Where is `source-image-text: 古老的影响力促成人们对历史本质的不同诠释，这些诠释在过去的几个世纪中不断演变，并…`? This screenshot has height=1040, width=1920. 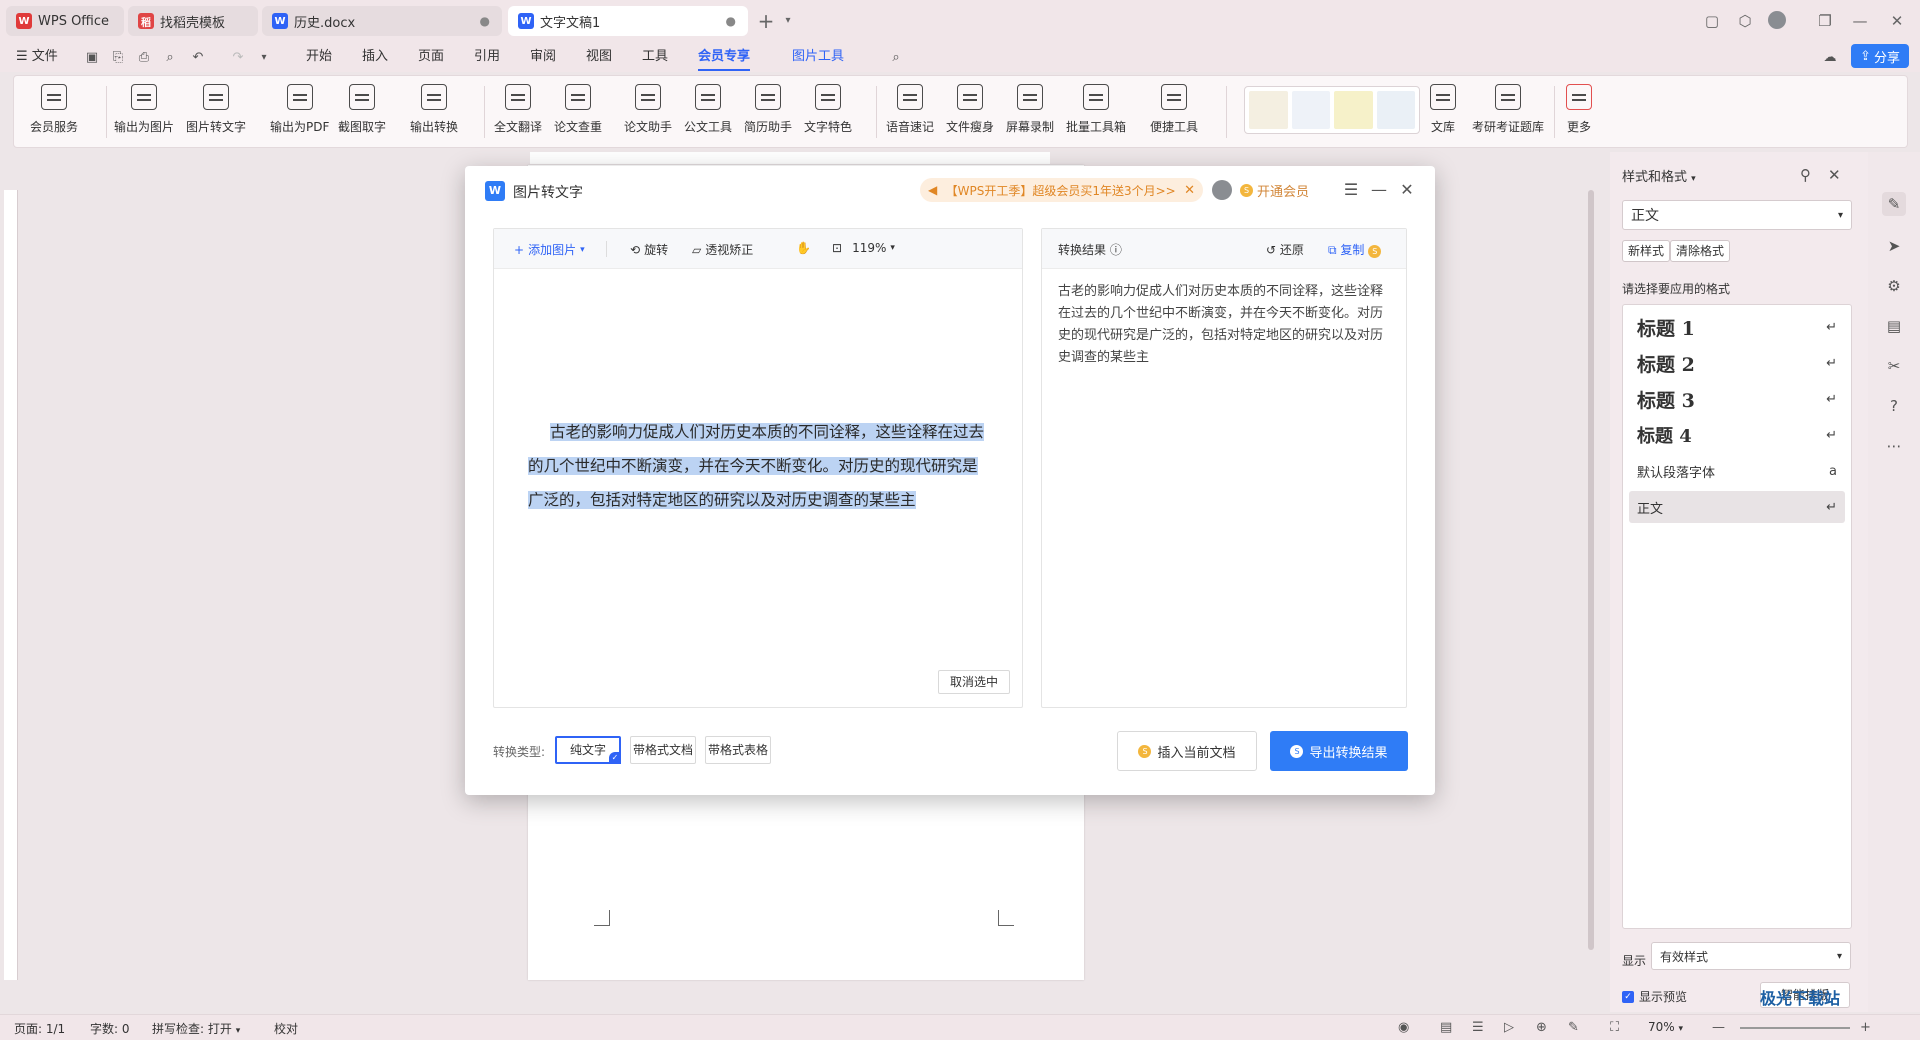
source-image-text: 古老的影响力促成人们对历史本质的不同诠释，这些诠释在过去的几个世纪中不断演变，并… is located at coordinates (758, 466).